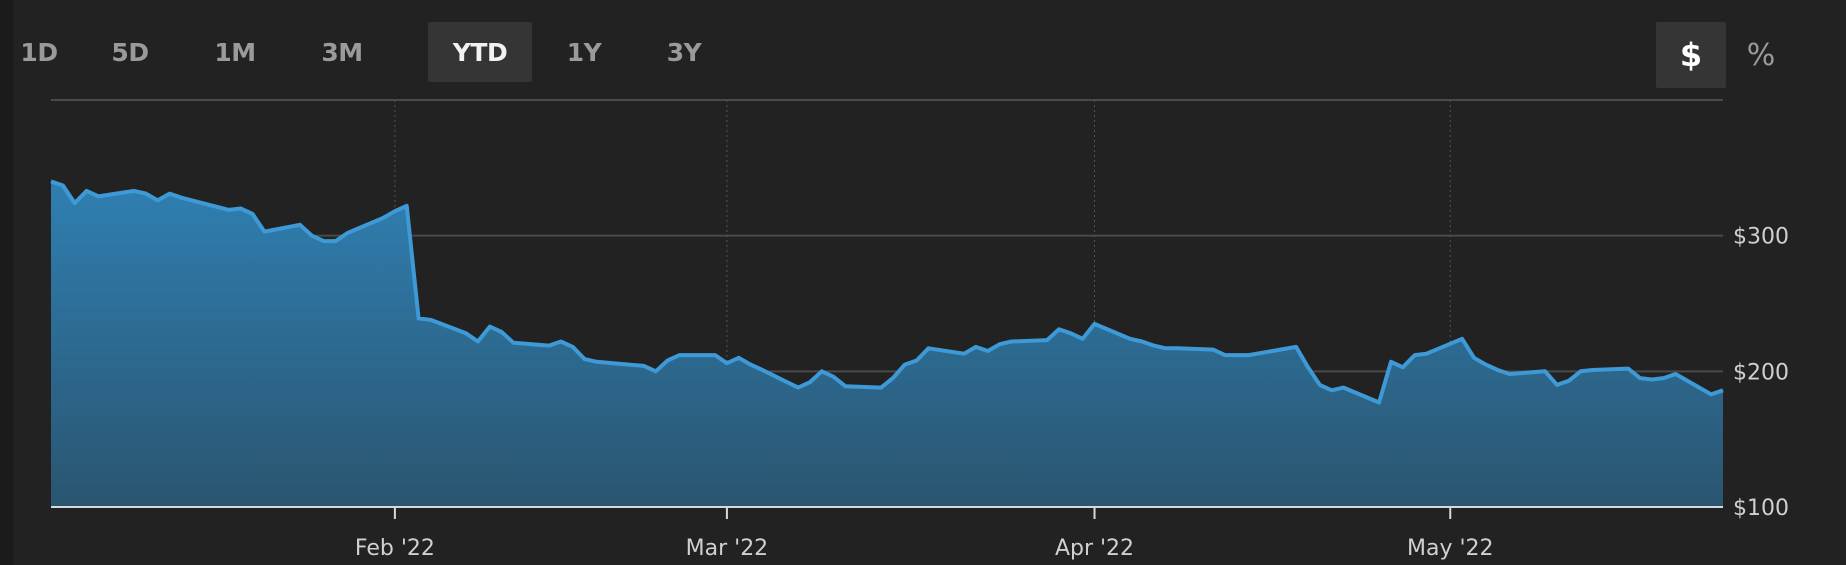  Describe the element at coordinates (395, 548) in the screenshot. I see `x-tick-label: Feb '22` at that location.